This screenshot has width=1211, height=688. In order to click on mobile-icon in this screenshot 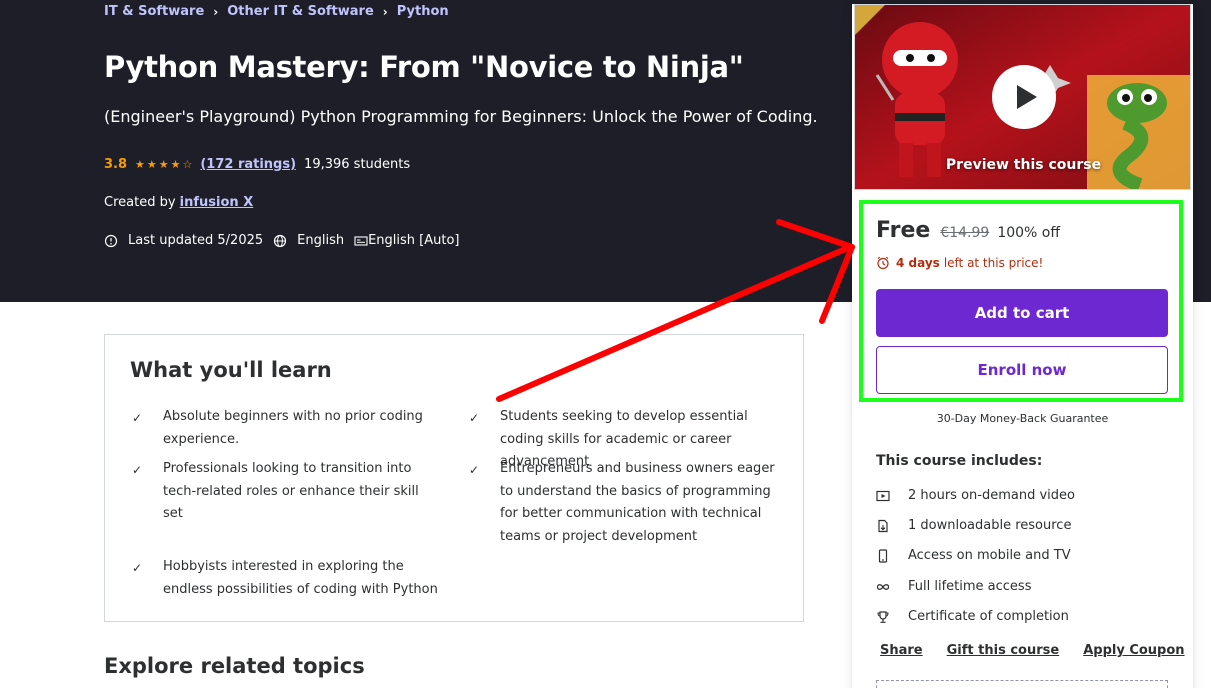, I will do `click(883, 555)`.